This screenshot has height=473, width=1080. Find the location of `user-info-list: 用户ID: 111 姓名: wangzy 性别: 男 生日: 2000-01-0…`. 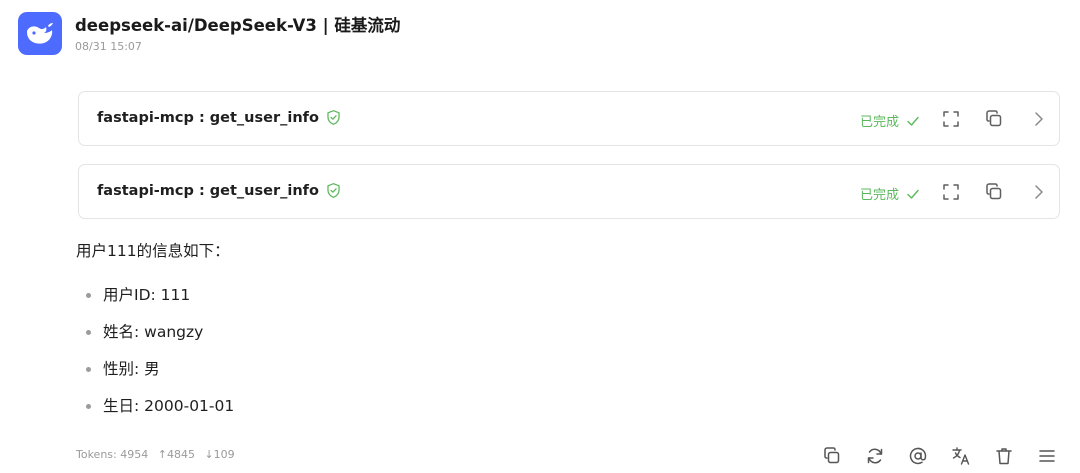

user-info-list: 用户ID: 111 姓名: wangzy 性别: 男 生日: 2000-01-0… is located at coordinates (155, 354).